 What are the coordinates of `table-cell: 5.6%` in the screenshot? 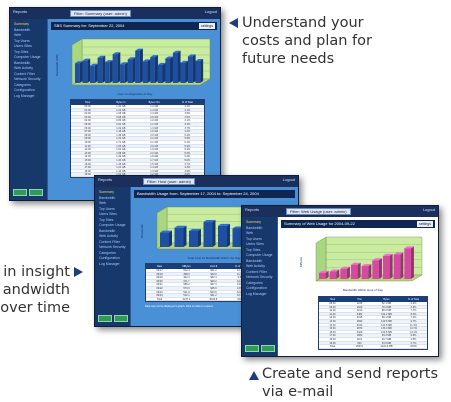 It's located at (187, 153).